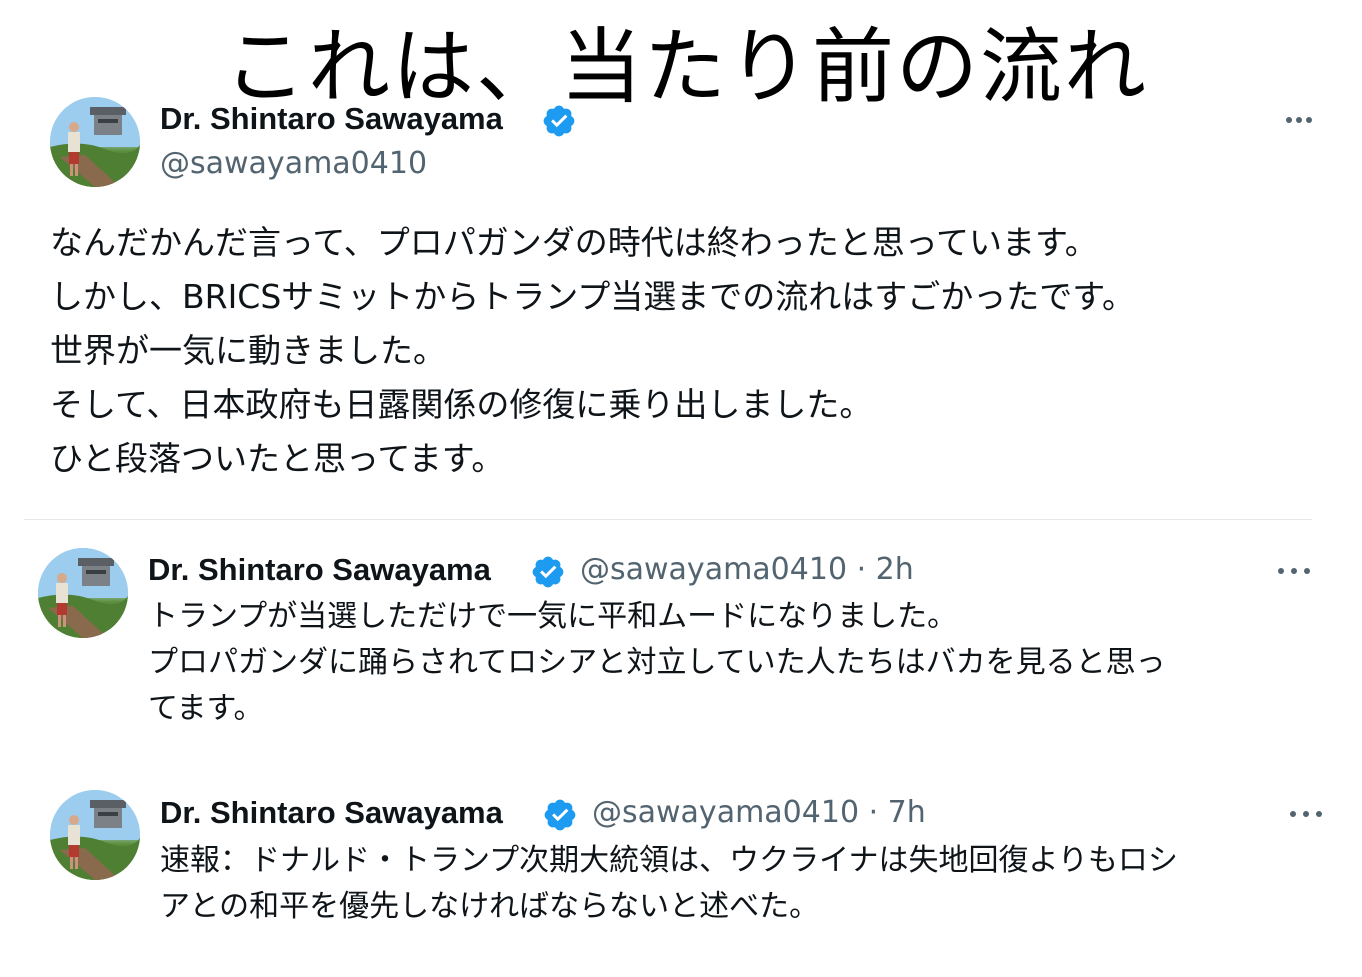 Image resolution: width=1362 pixels, height=977 pixels. Describe the element at coordinates (277, 458) in the screenshot. I see `main-tweet-line: ひと段落ついたと思ってます。` at that location.